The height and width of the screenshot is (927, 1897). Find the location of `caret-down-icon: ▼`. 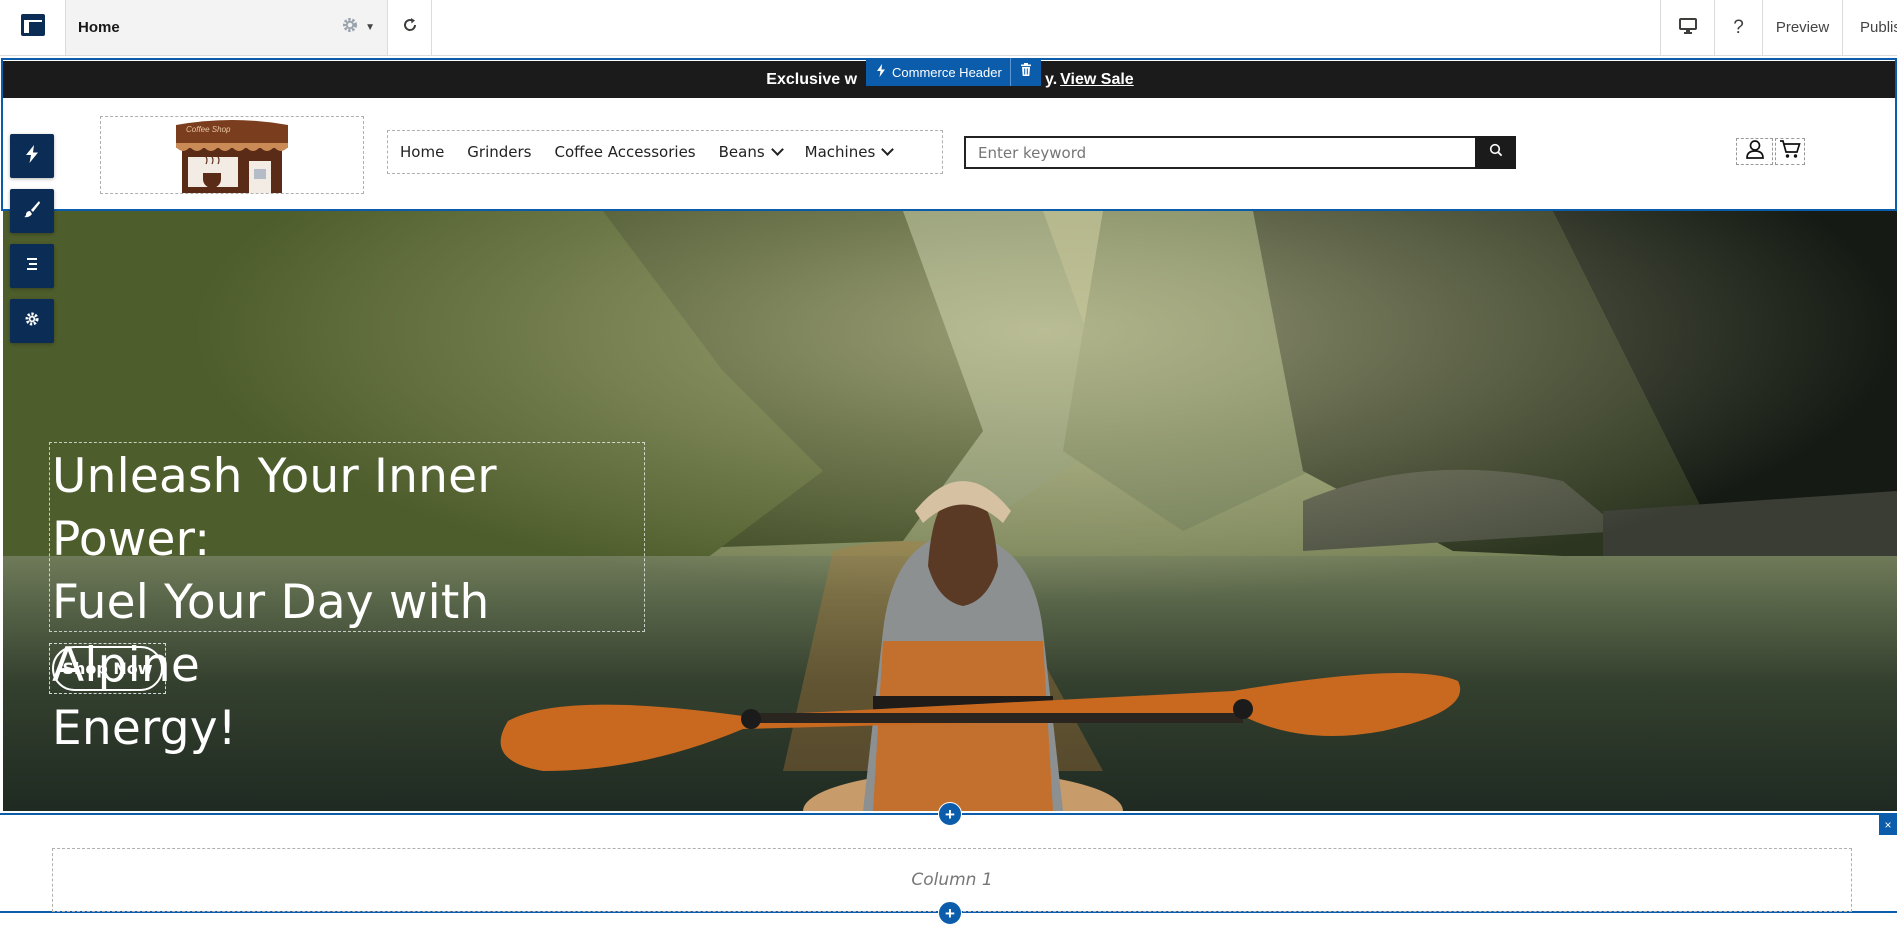

caret-down-icon: ▼ is located at coordinates (370, 27).